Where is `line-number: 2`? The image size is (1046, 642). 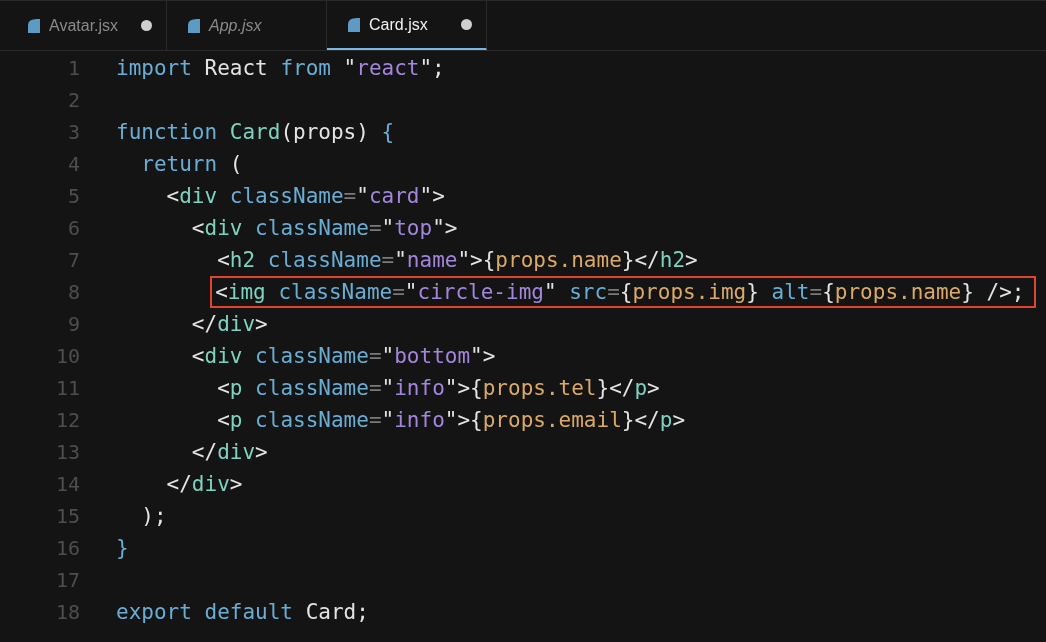 line-number: 2 is located at coordinates (73, 100).